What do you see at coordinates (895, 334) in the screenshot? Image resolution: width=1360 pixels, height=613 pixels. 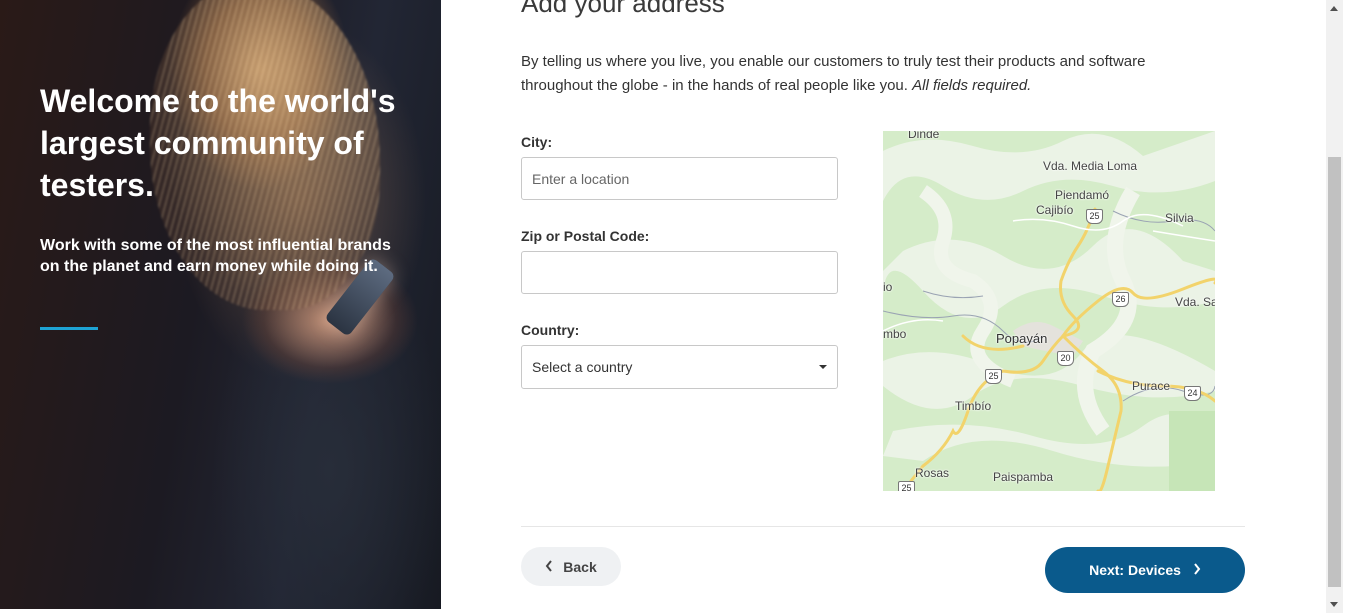 I see `map-label: mbo` at bounding box center [895, 334].